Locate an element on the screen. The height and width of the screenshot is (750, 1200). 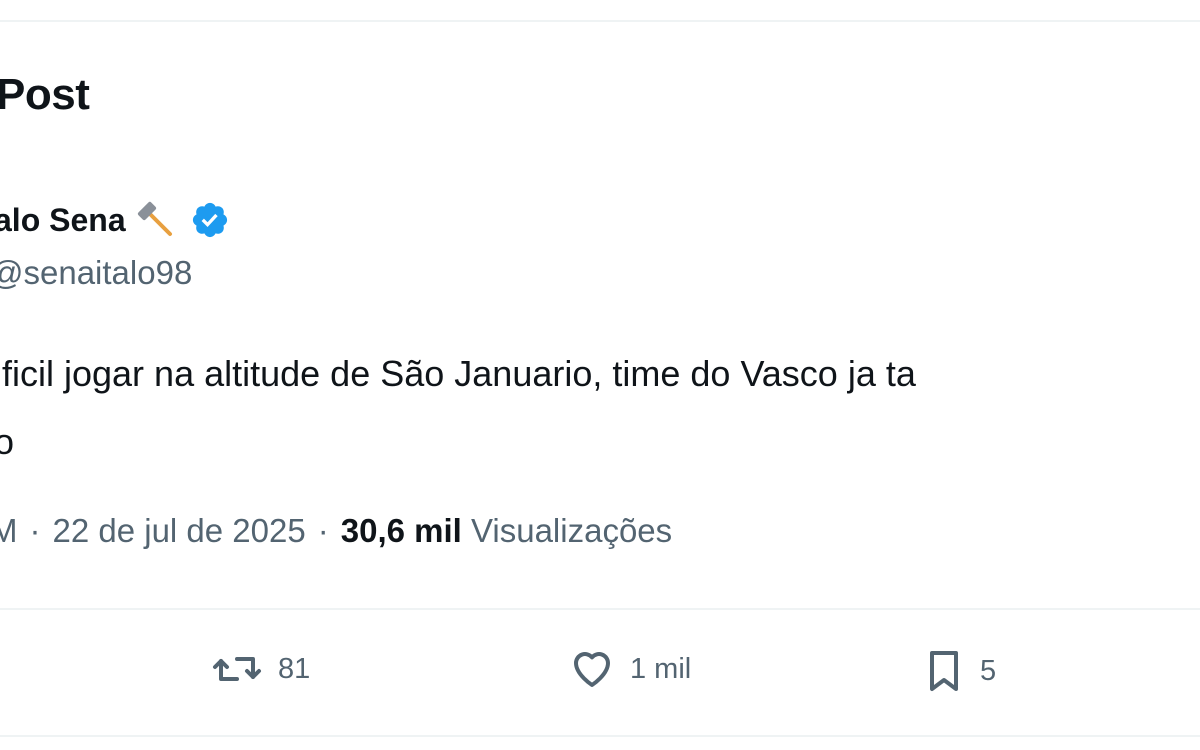
at-sign: @ is located at coordinates (12, 272).